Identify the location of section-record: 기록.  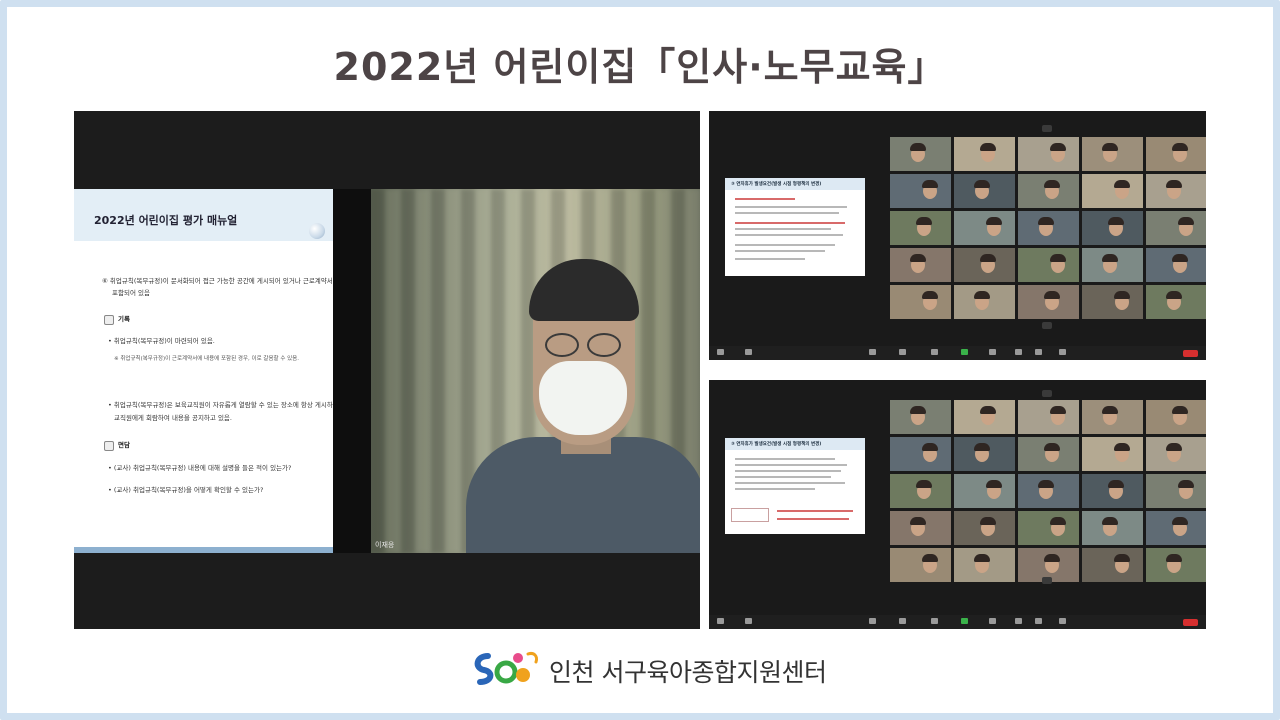
(124, 319).